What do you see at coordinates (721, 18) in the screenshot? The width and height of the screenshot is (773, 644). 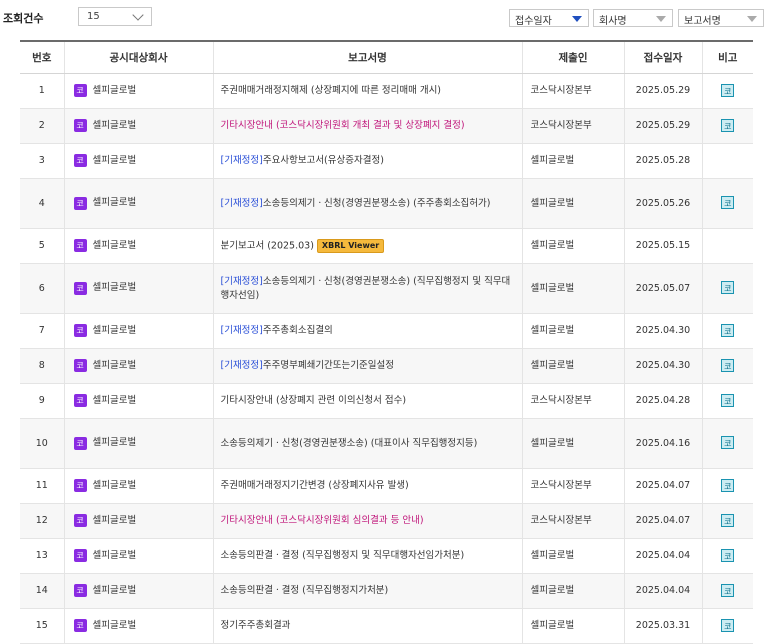 I see `sort-by-report-button: 보고서명` at bounding box center [721, 18].